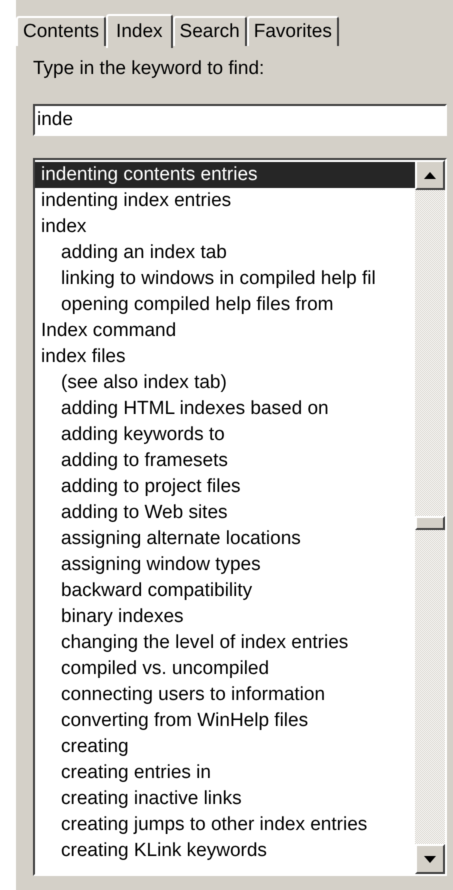  I want to click on index-entry: creating jumps to other index entries, so click(225, 825).